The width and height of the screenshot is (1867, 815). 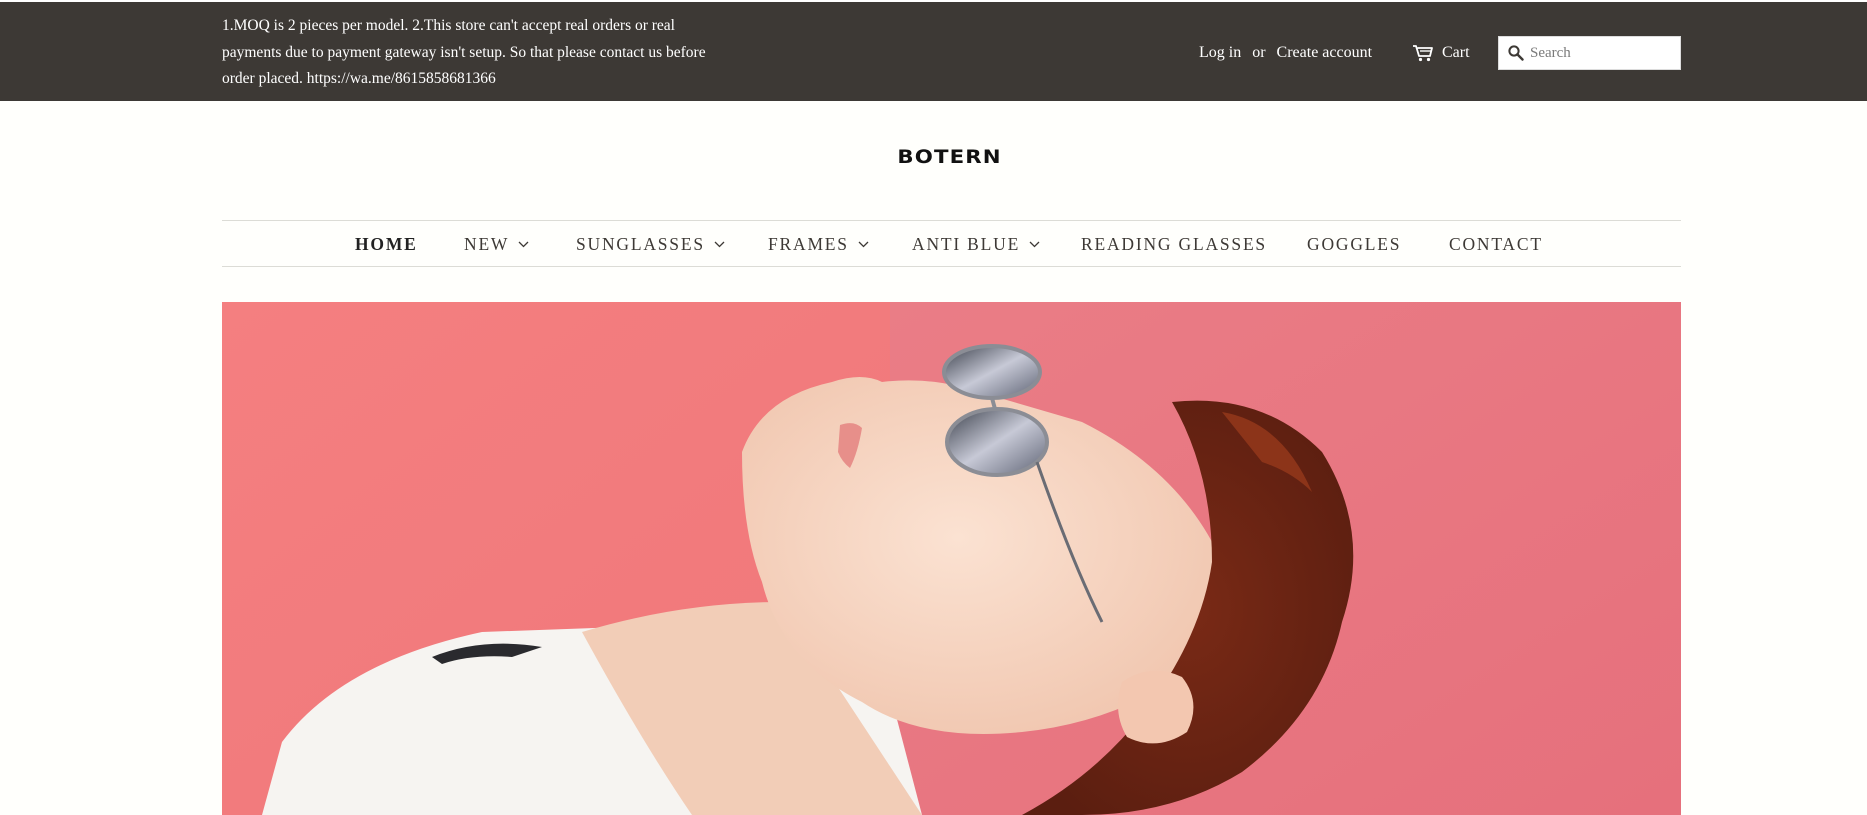 I want to click on nav-item-label: GOGGLES, so click(x=1354, y=243).